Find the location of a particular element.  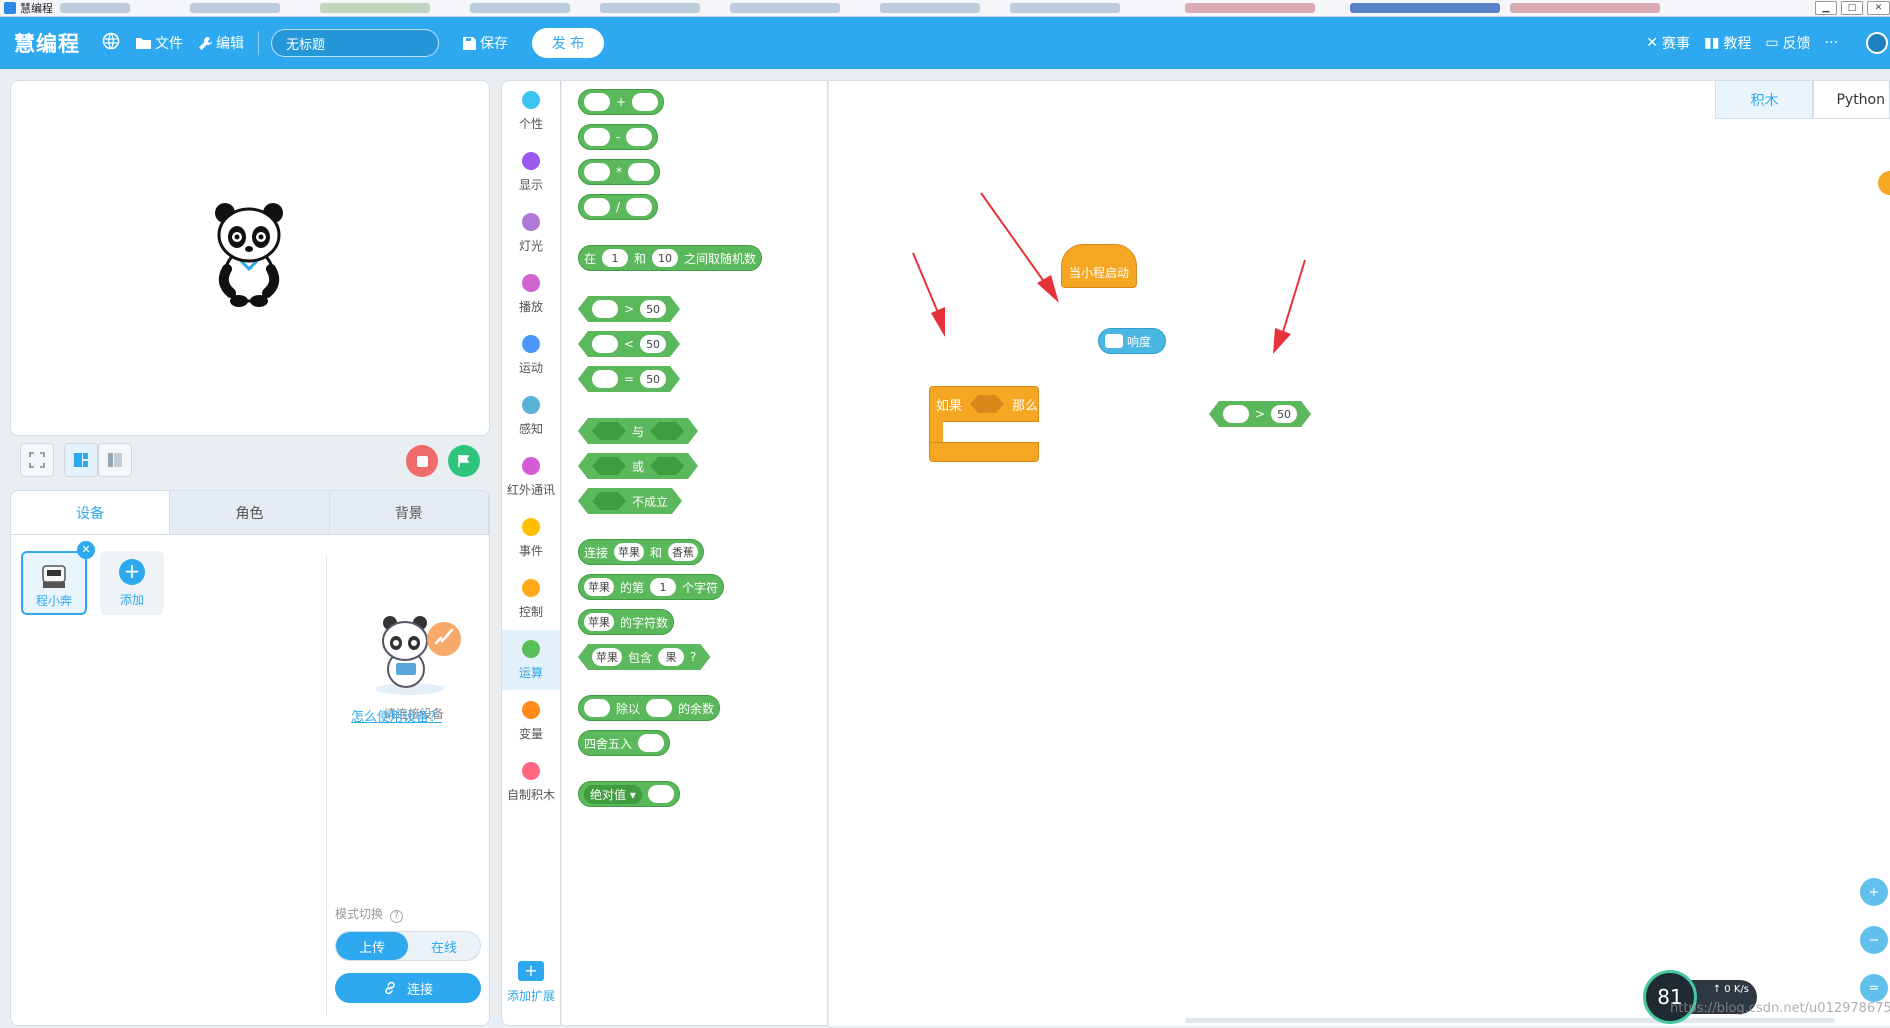

tab-devices: 设备 is located at coordinates (91, 512).